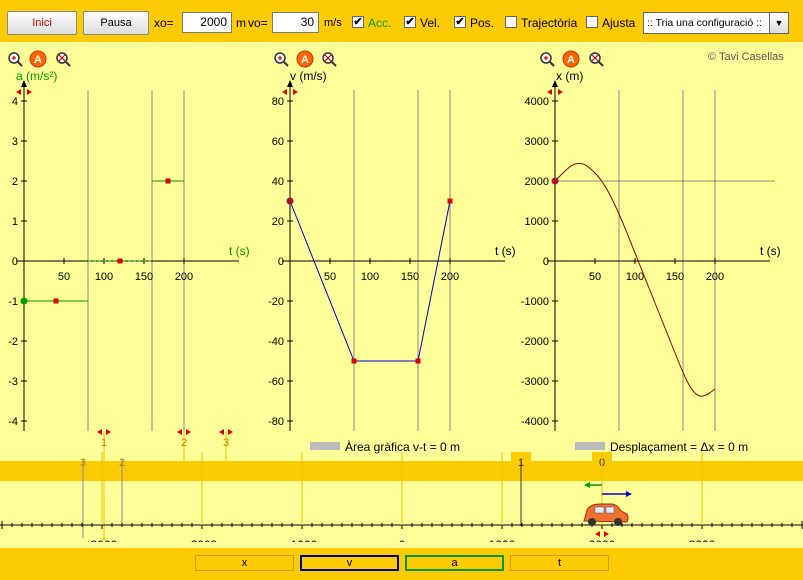 Image resolution: width=803 pixels, height=580 pixels. What do you see at coordinates (13, 422) in the screenshot?
I see `y-tick-label: -4` at bounding box center [13, 422].